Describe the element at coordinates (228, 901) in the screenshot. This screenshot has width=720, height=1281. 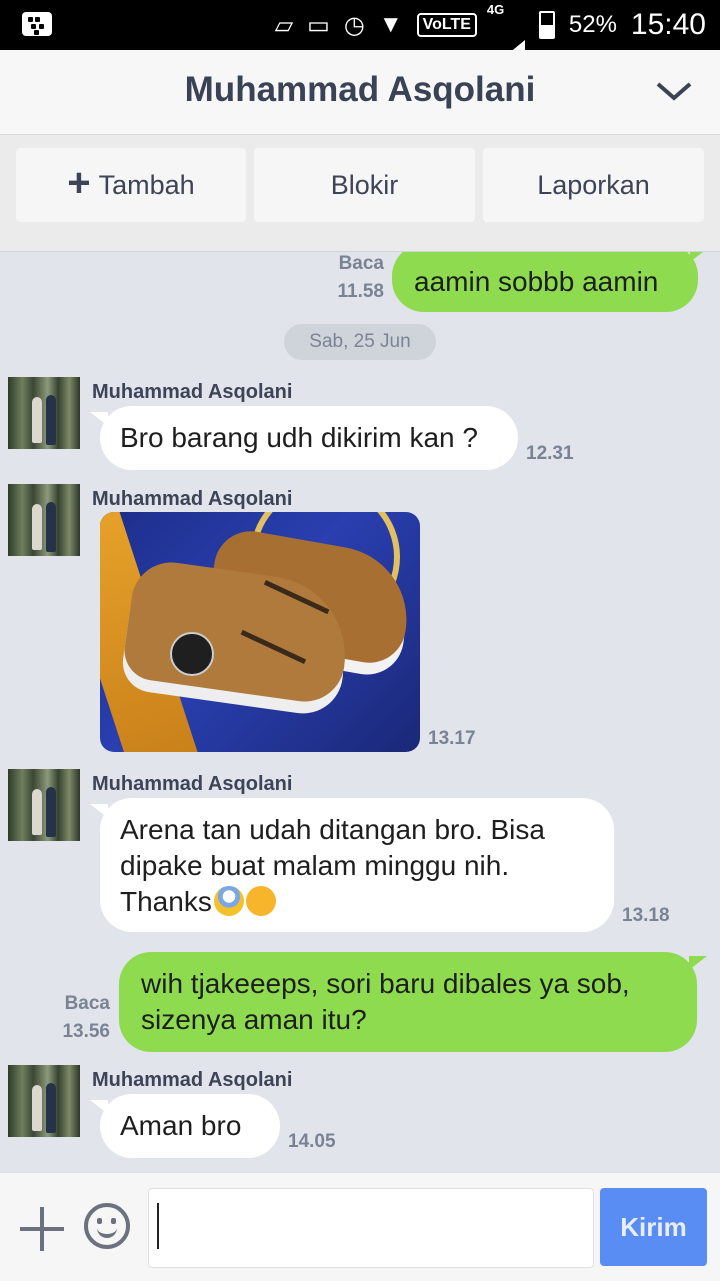
I see `shocked-emoji-icon` at that location.